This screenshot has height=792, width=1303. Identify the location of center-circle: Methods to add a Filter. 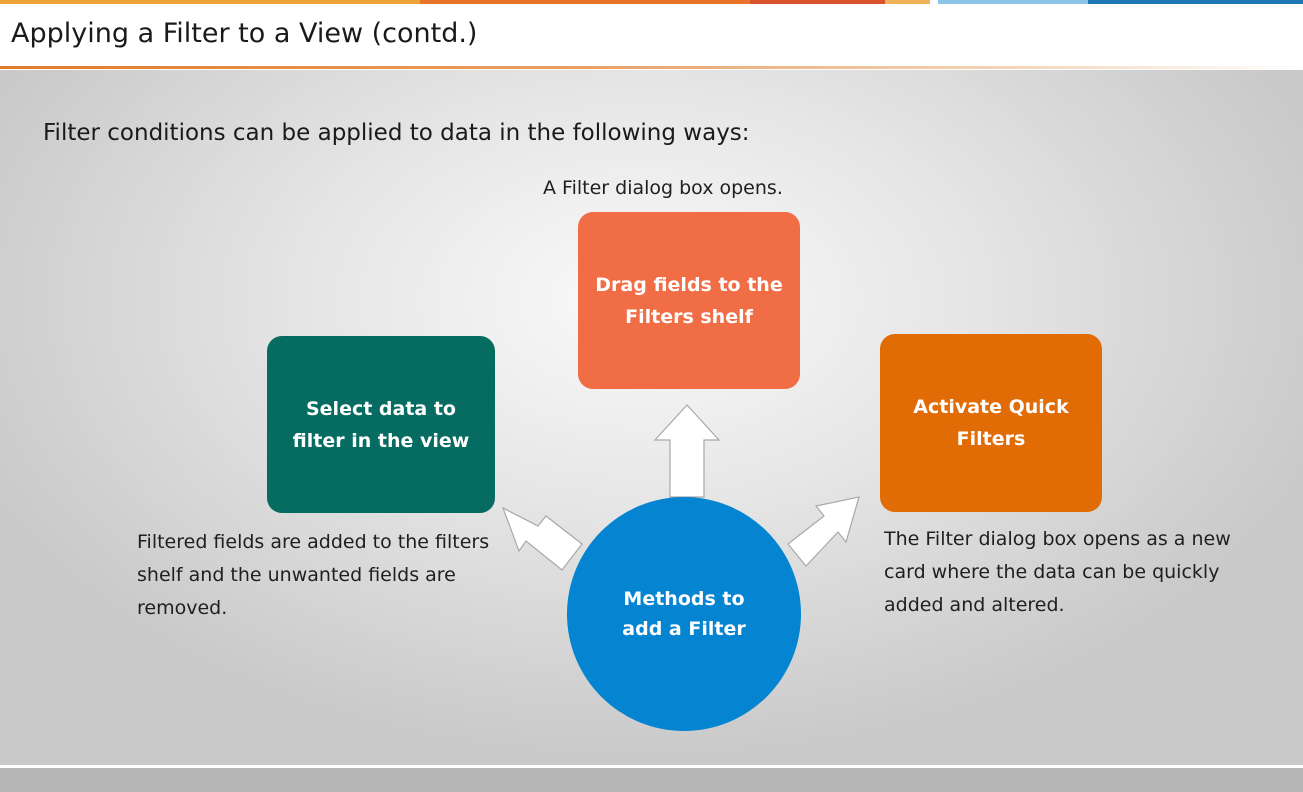
(684, 614).